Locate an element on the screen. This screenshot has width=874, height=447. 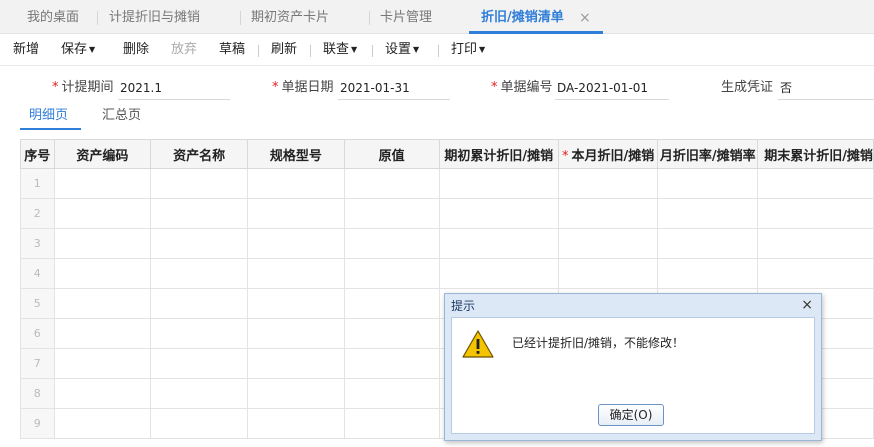
ok-button: 确定(O) is located at coordinates (631, 415).